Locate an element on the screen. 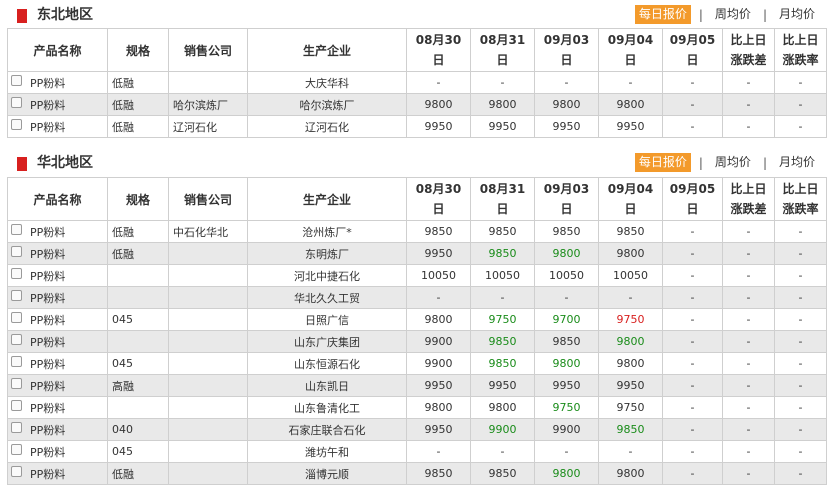  section-header: 华北地区 每日报价 | 周均价 | 月均价 is located at coordinates (413, 163).